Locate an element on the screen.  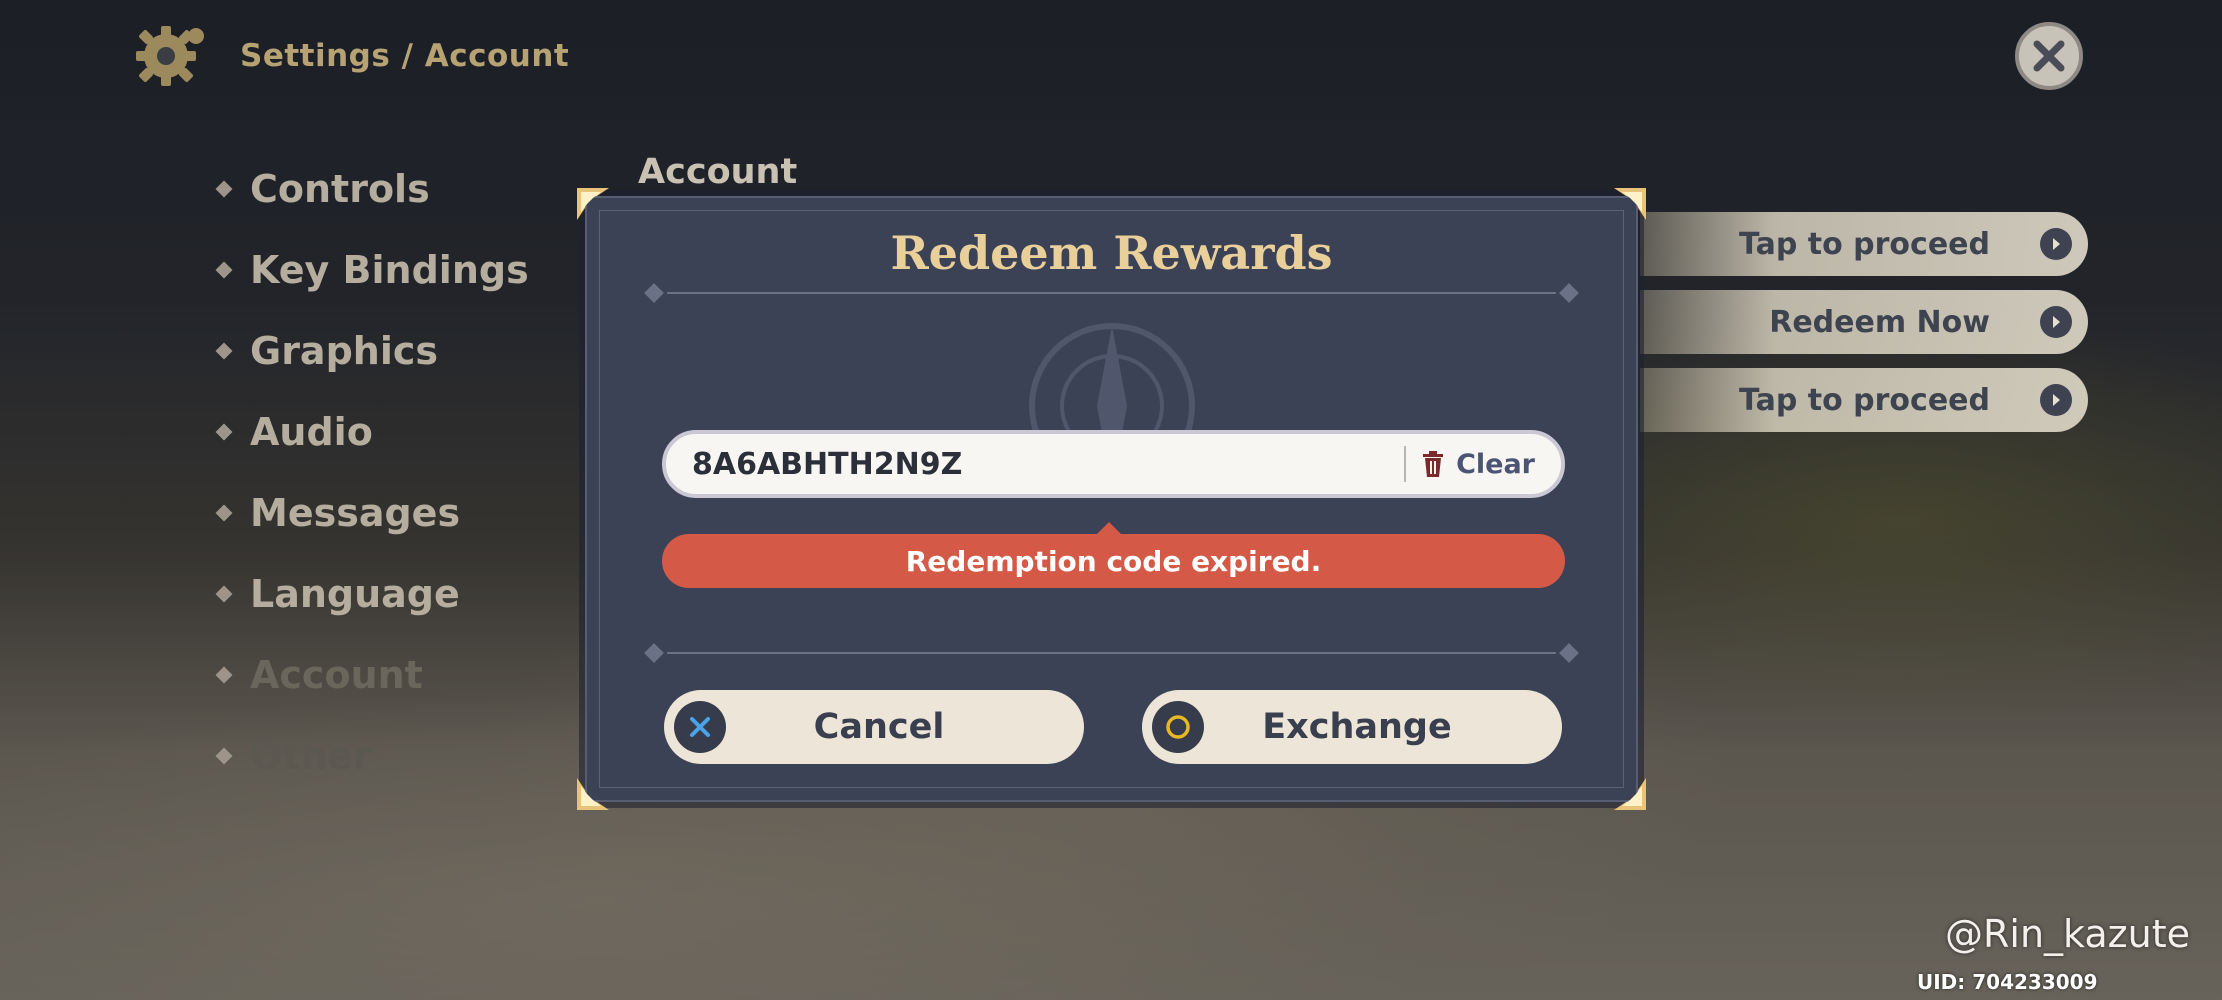
breadcrumb: Settings / Account is located at coordinates (405, 56).